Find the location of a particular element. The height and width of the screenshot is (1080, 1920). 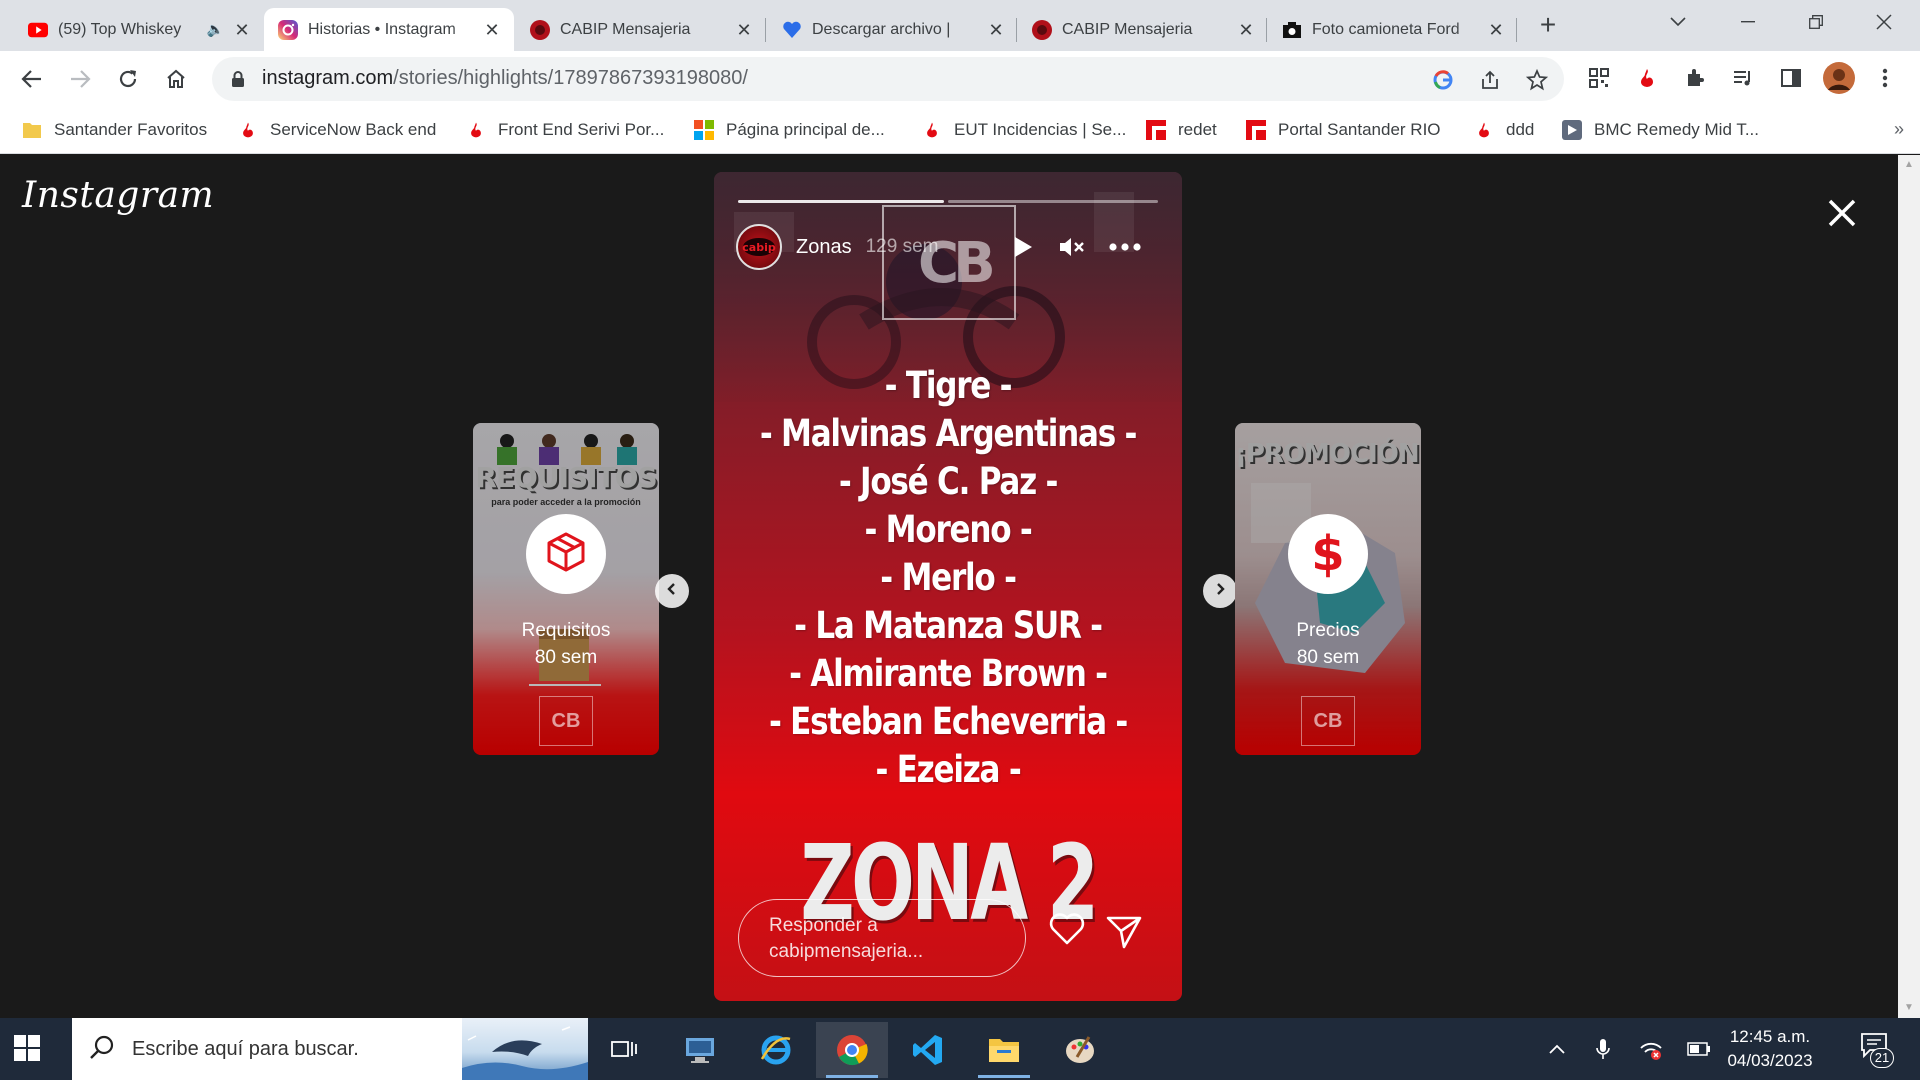

lock-icon is located at coordinates (238, 79).